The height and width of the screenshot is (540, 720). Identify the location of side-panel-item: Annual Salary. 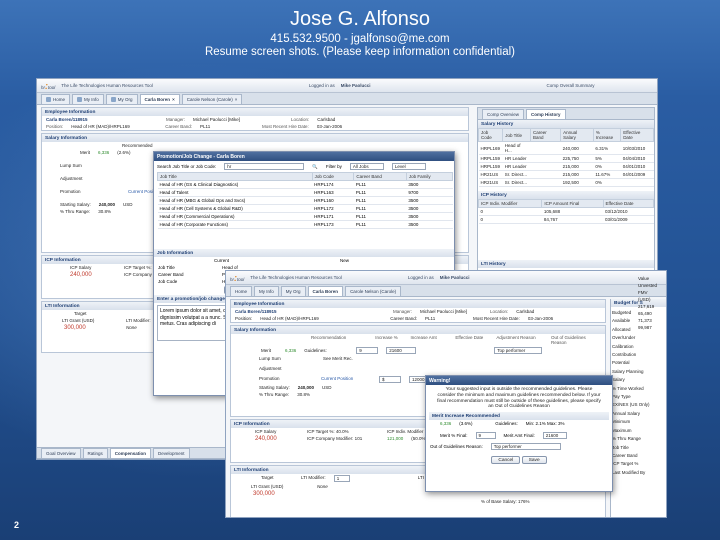
(626, 413).